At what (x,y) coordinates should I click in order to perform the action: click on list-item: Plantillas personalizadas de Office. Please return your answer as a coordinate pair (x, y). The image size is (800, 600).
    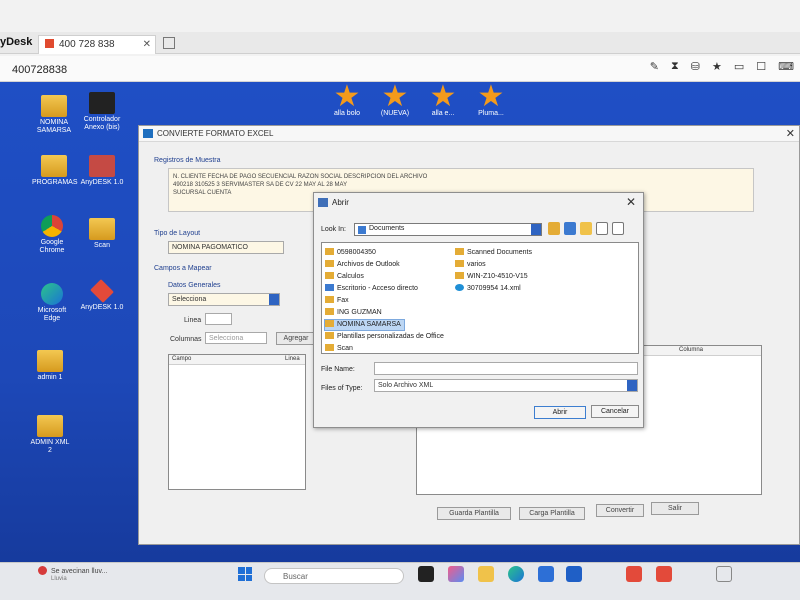
    Looking at the image, I should click on (384, 337).